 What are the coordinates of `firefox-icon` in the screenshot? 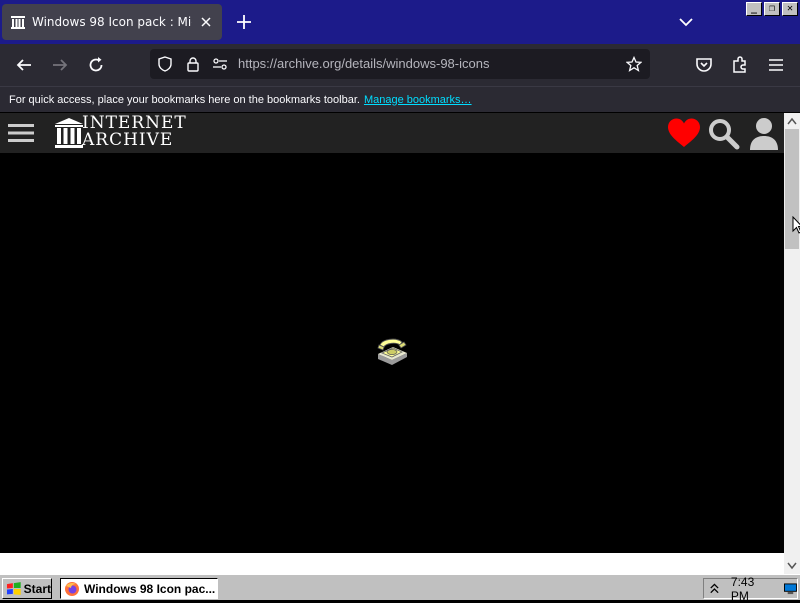 It's located at (72, 588).